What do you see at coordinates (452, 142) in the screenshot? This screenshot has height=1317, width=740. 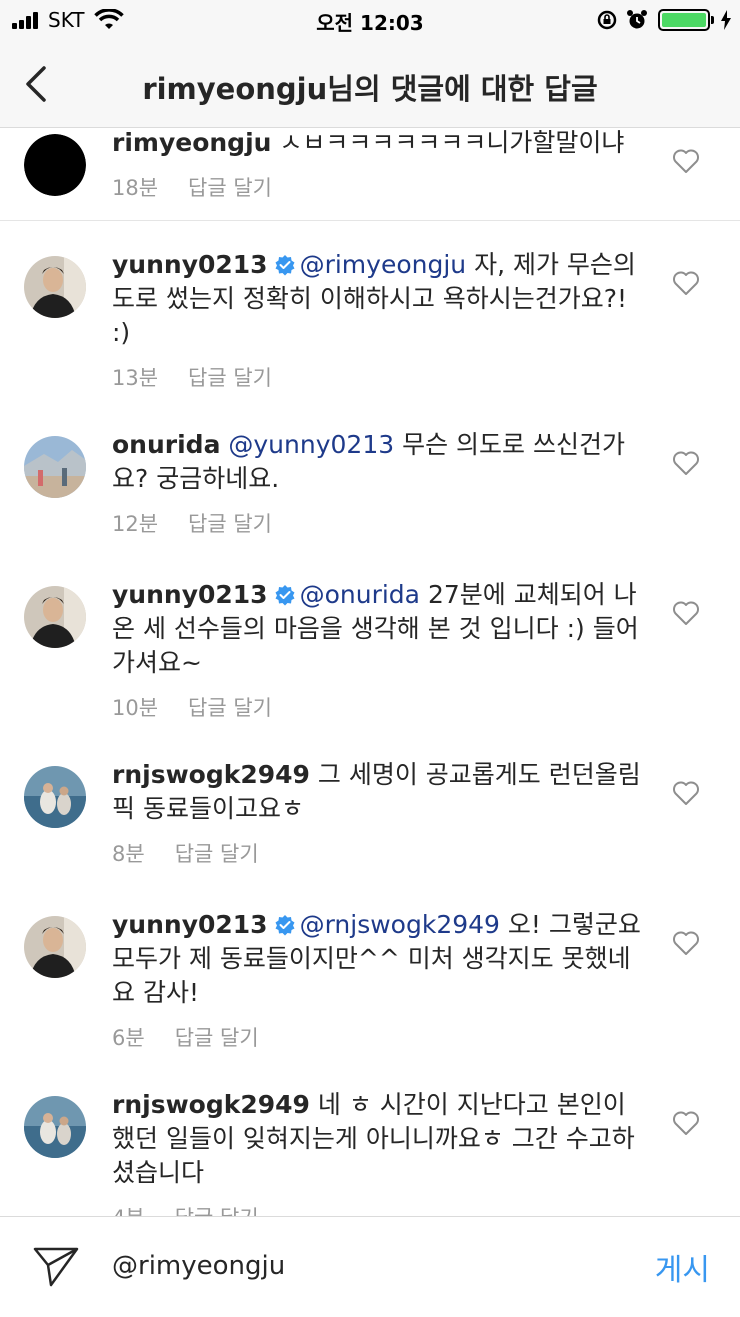 I see `comment-body: ㅅㅂㅋㅋㅋㅋㅋㅋㅋ니가할말이냐` at bounding box center [452, 142].